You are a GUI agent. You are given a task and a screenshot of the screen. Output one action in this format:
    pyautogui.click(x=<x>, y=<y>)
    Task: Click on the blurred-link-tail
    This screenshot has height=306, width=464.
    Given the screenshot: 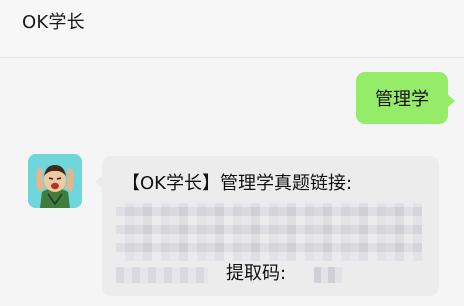 What is the action you would take?
    pyautogui.click(x=162, y=275)
    